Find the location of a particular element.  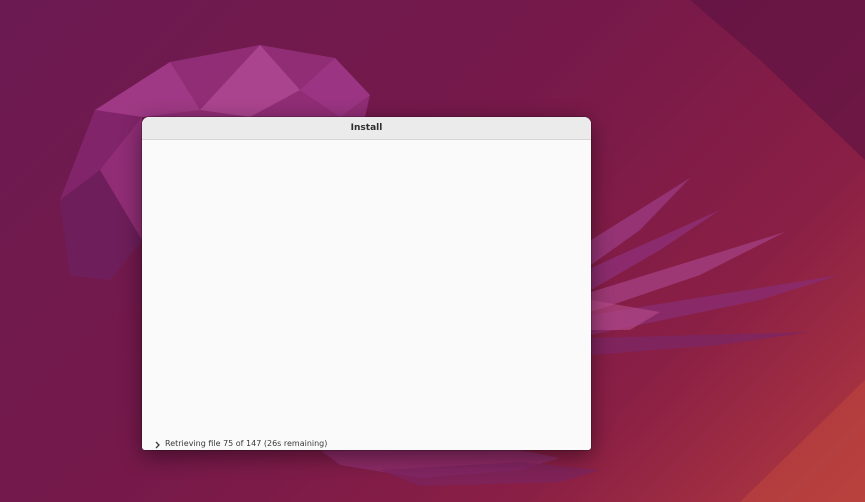

window-title: Install is located at coordinates (366, 128).